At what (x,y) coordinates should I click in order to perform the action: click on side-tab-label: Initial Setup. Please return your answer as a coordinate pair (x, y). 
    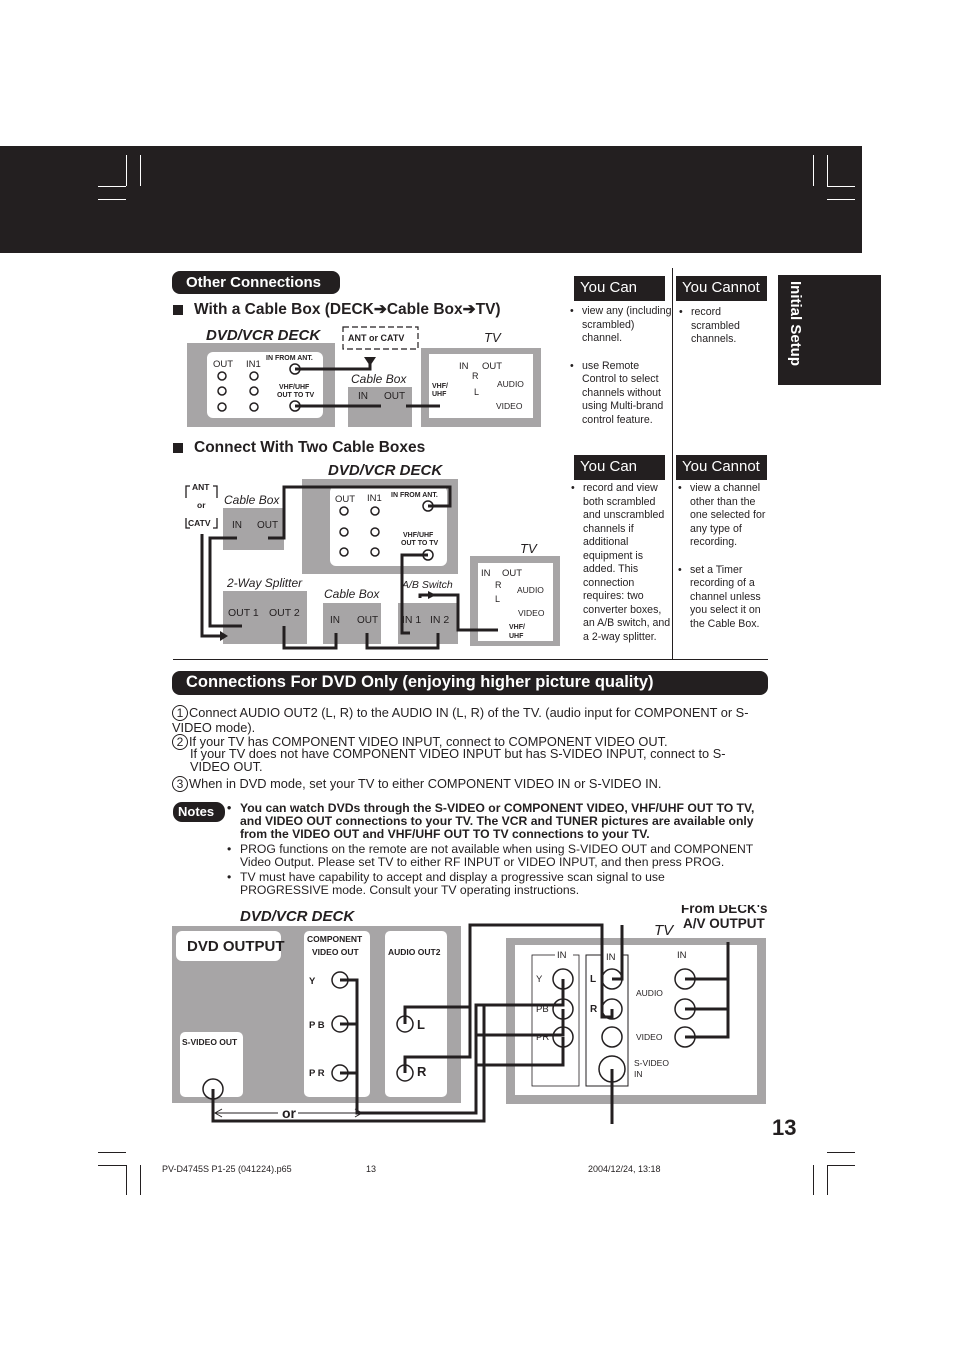
    Looking at the image, I should click on (795, 324).